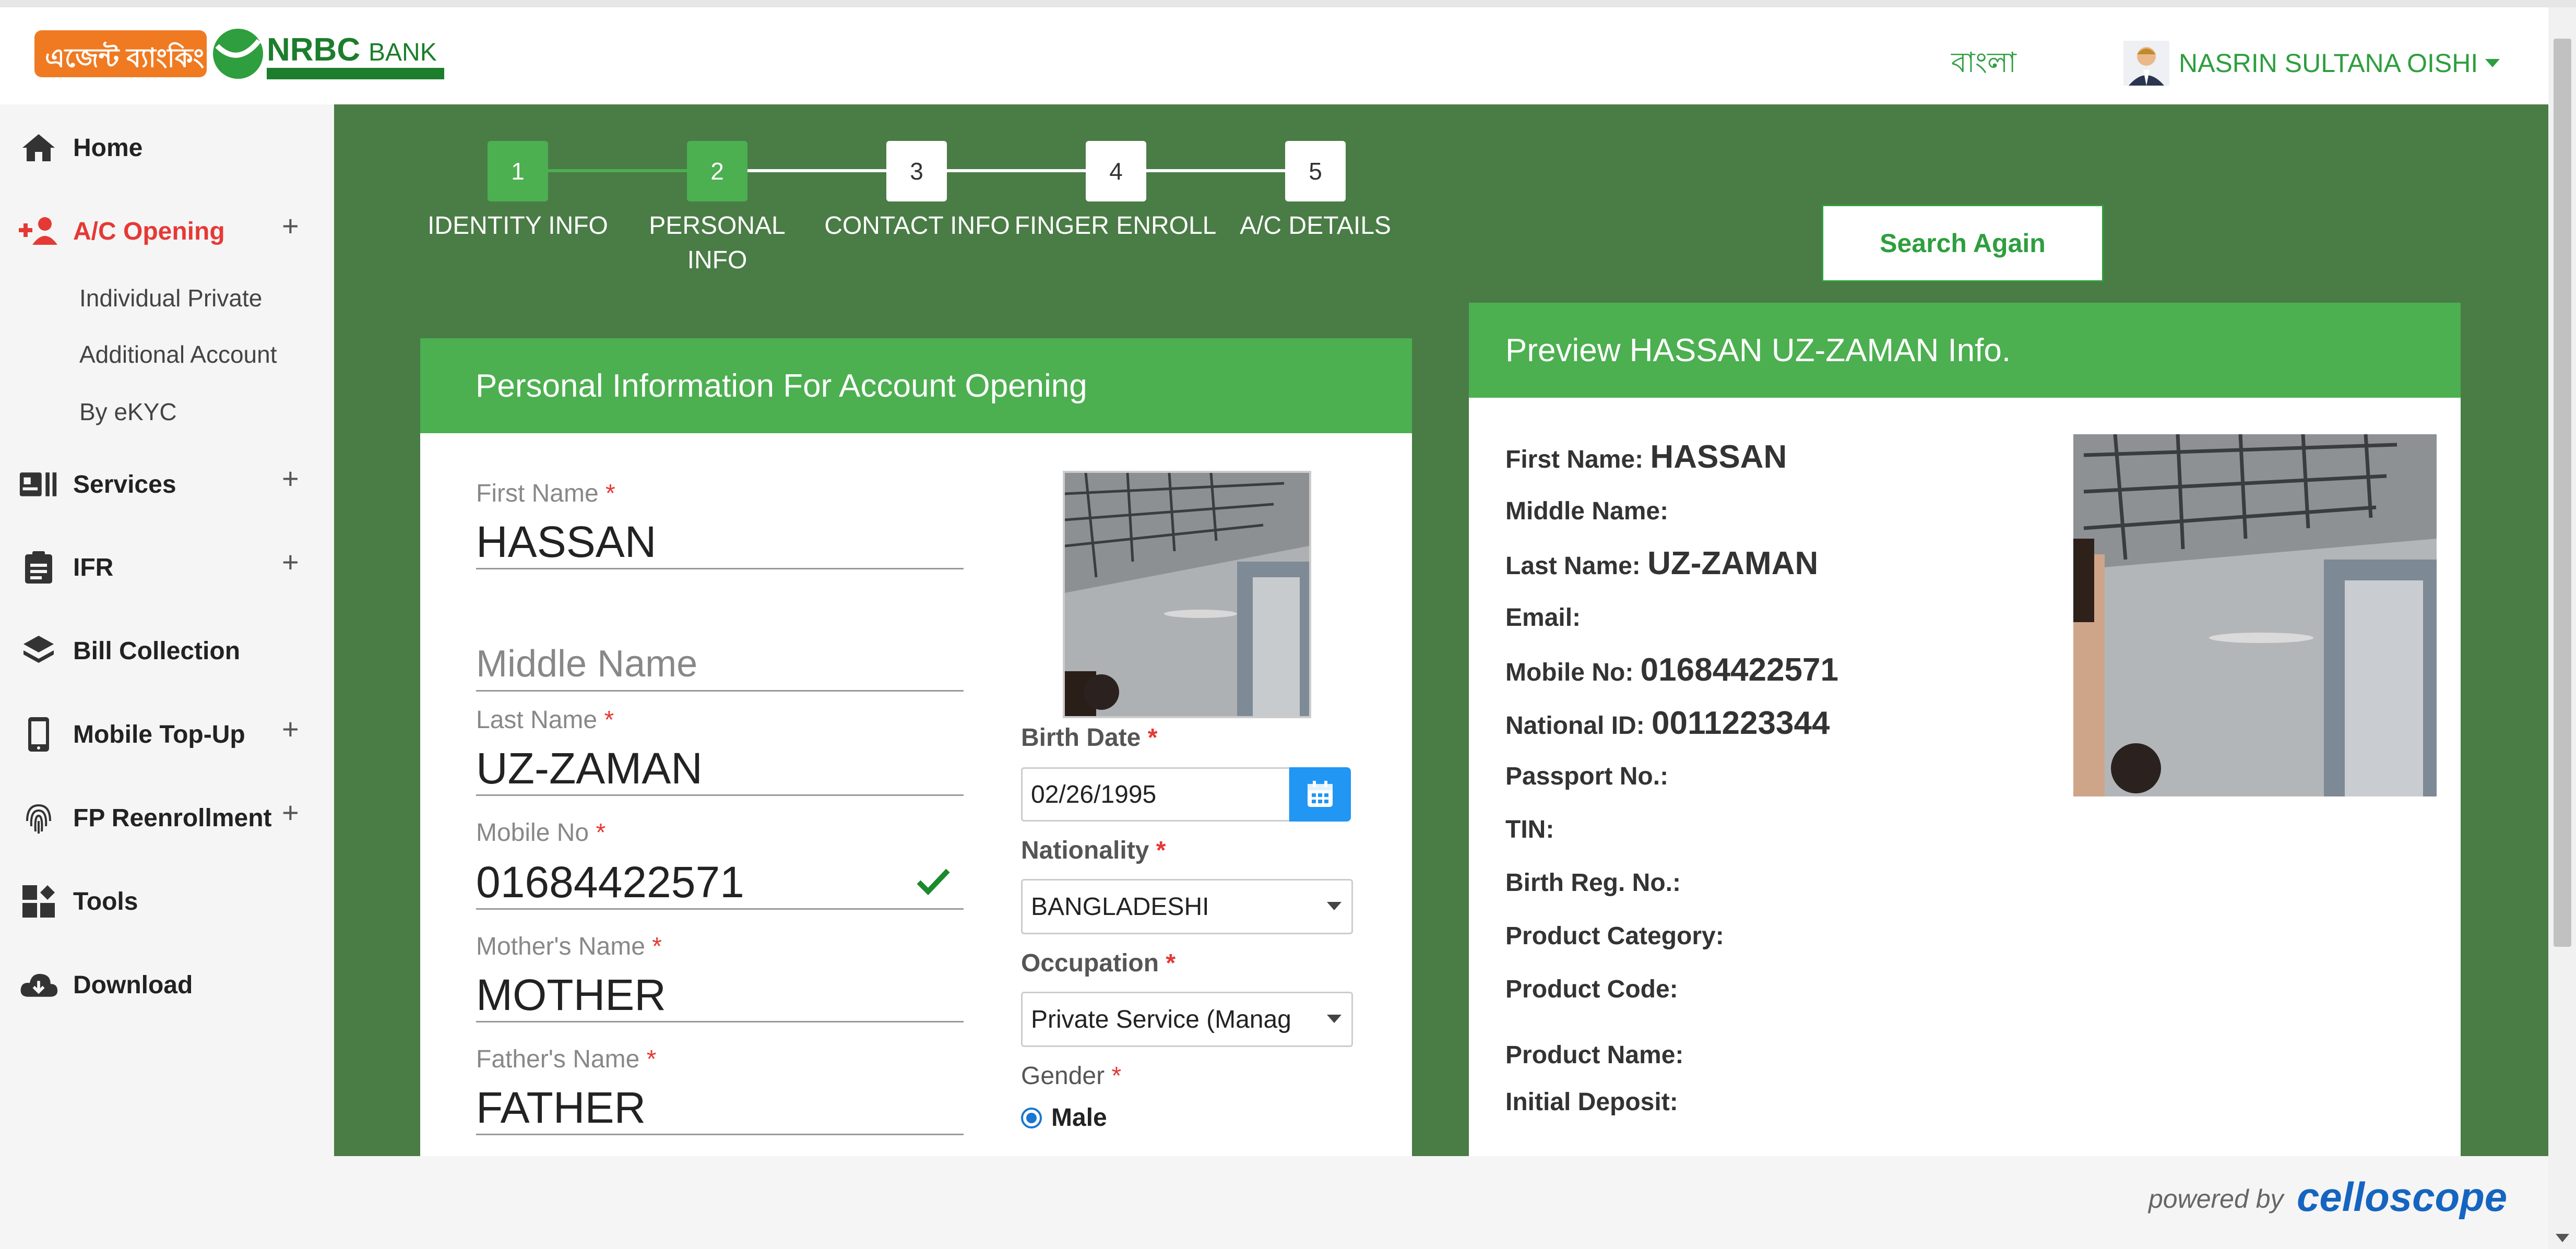 The width and height of the screenshot is (2576, 1249). Describe the element at coordinates (38, 735) in the screenshot. I see `mobile-icon` at that location.